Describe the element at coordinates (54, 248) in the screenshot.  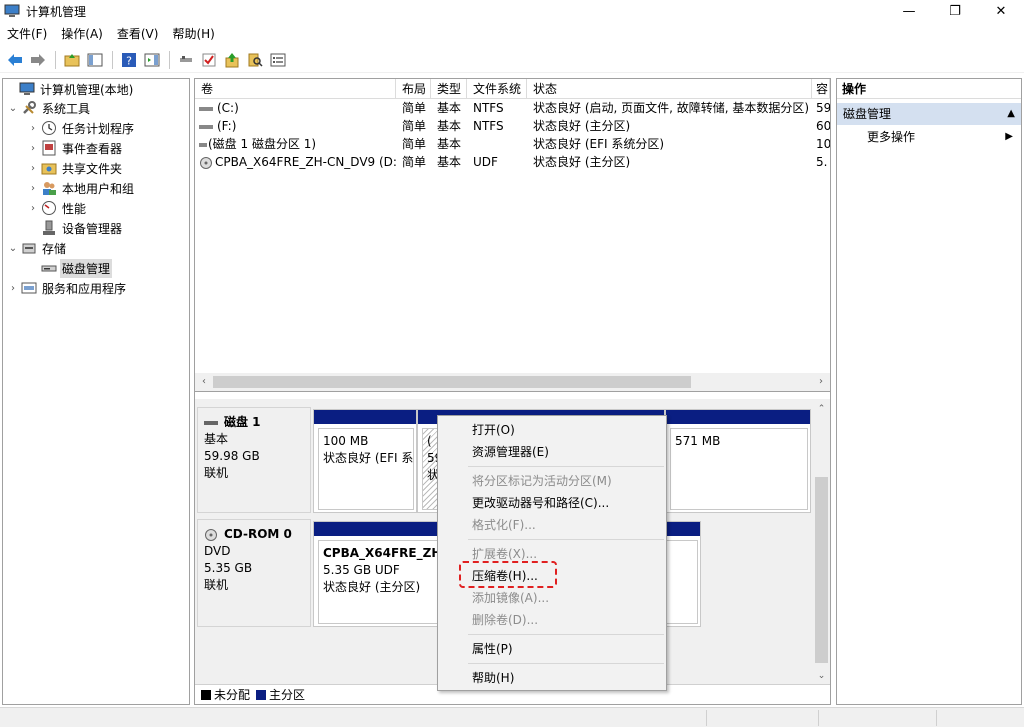
I see `tree-item-label: 存储` at that location.